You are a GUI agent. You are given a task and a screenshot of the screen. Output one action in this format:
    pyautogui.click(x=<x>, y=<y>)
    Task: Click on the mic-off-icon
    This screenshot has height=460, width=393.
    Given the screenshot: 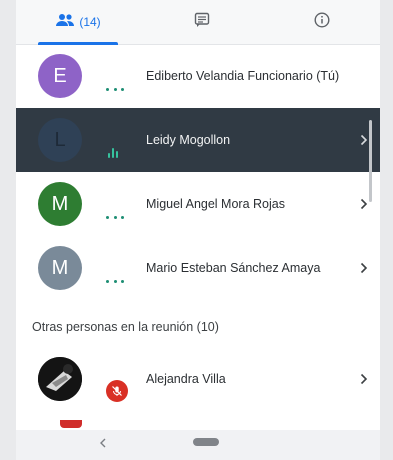 What is the action you would take?
    pyautogui.click(x=117, y=391)
    